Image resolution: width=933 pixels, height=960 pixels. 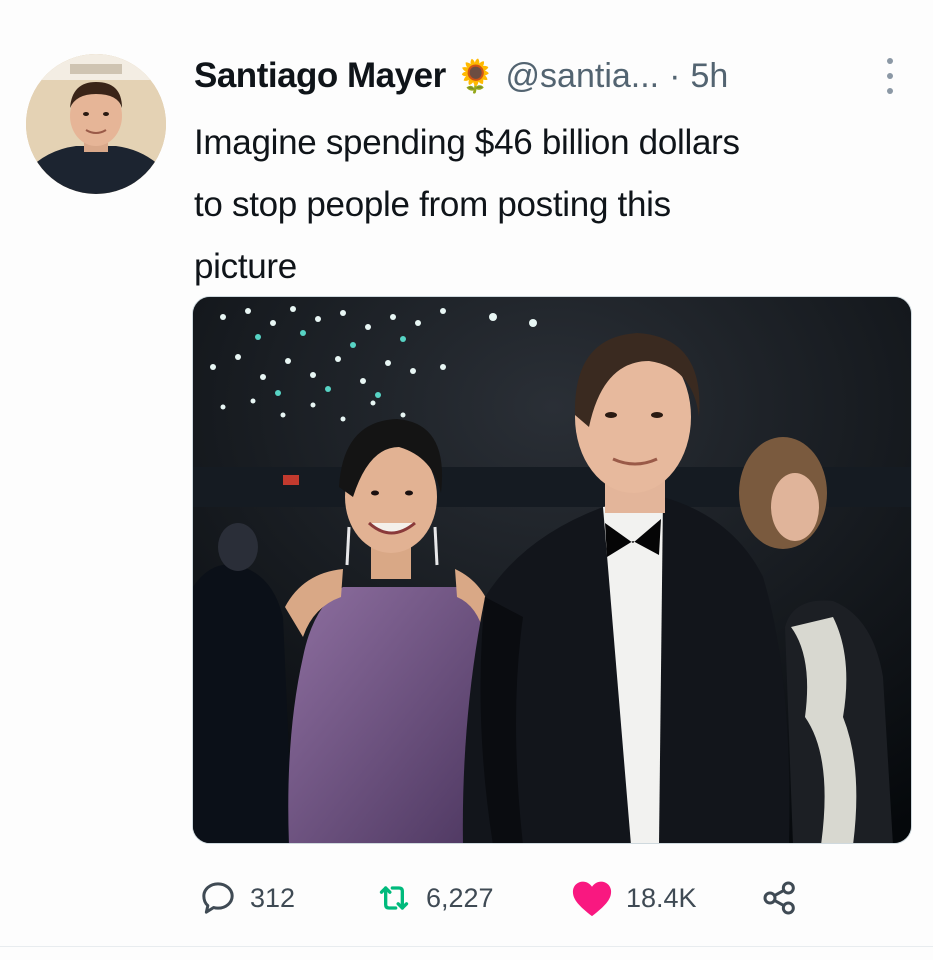 I want to click on retweet-icon, so click(x=394, y=898).